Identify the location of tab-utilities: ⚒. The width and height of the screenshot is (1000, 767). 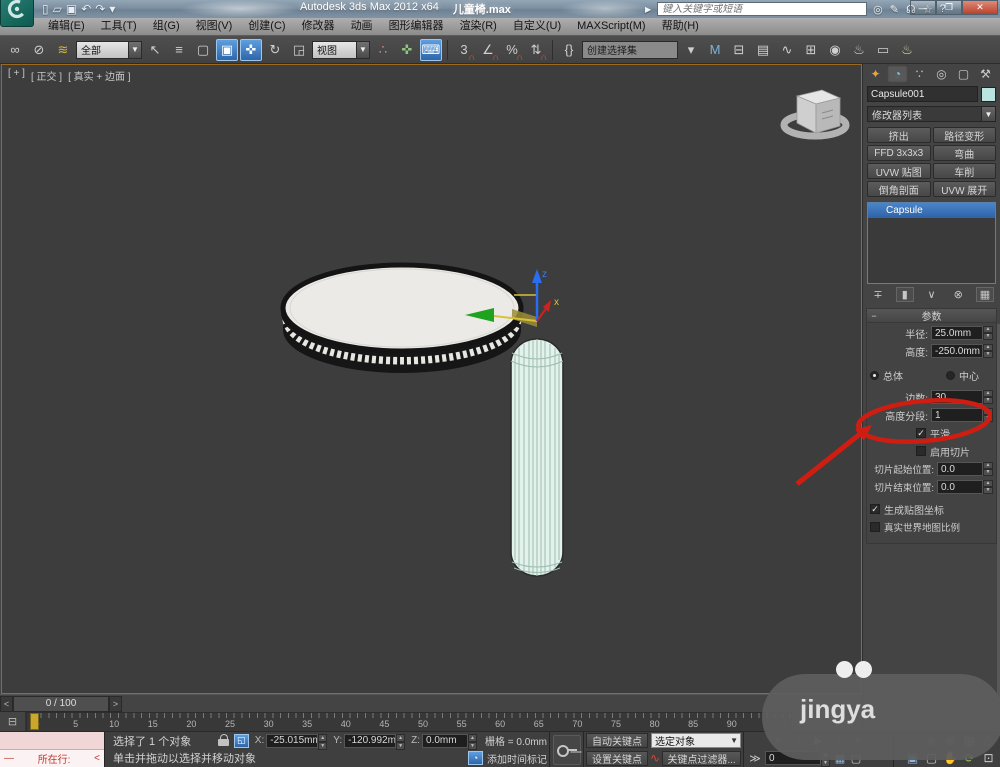
(985, 74).